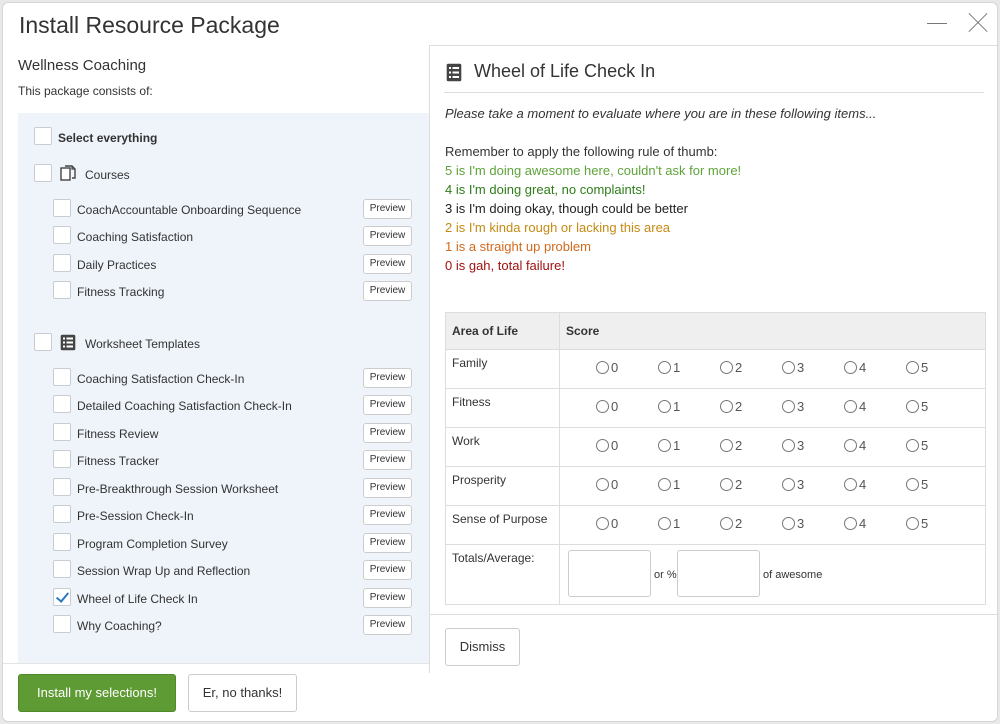  Describe the element at coordinates (43, 136) in the screenshot. I see `select-all-checkbox` at that location.